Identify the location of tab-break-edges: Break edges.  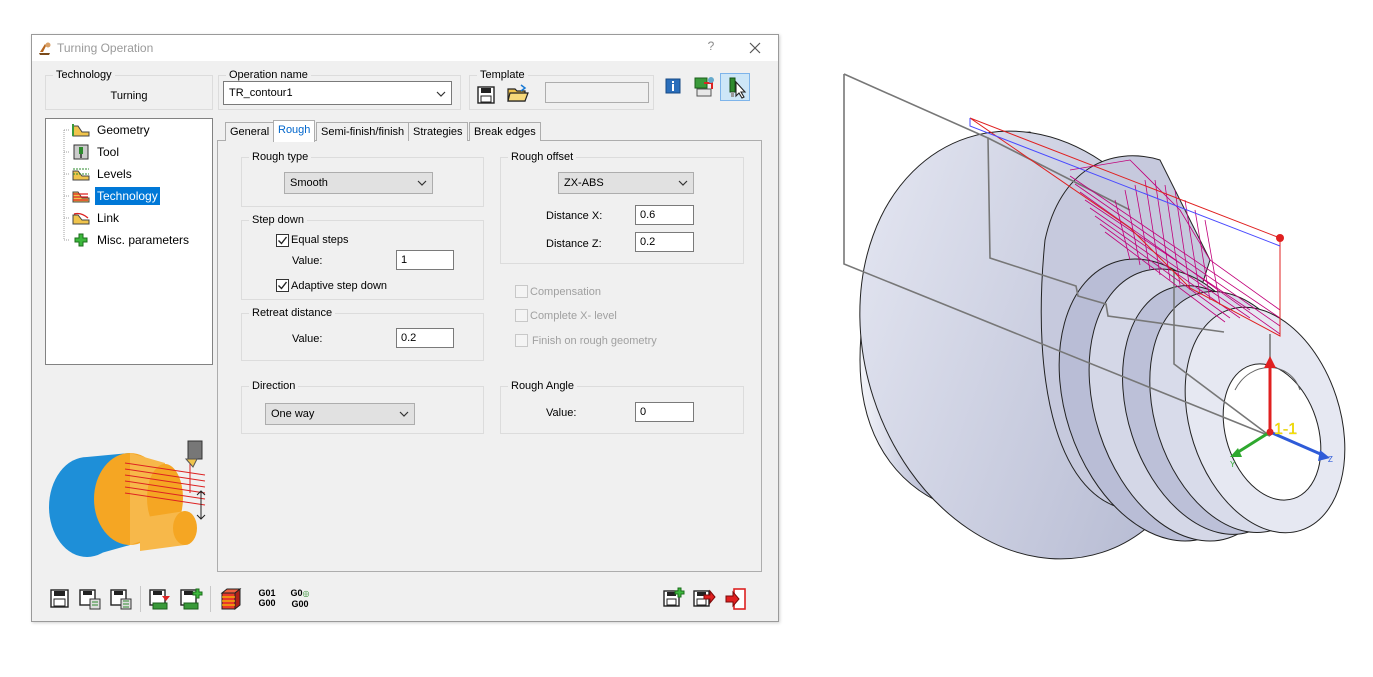
(505, 131).